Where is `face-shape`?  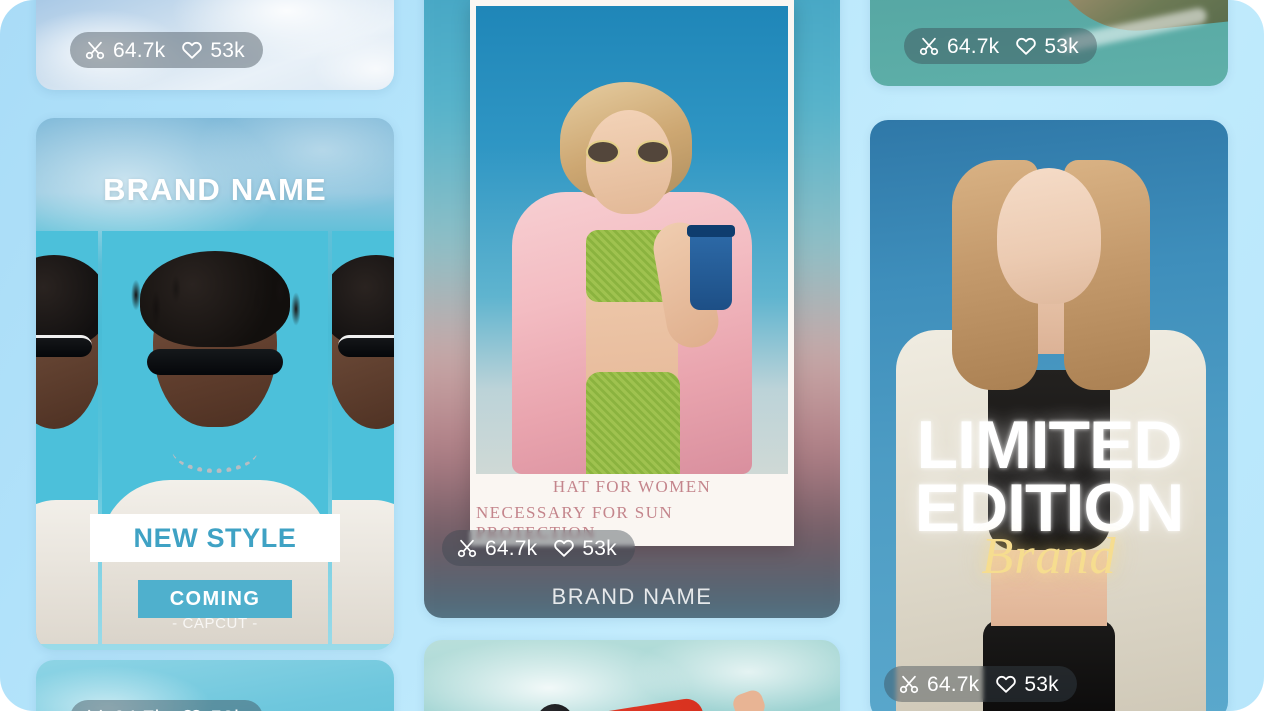
face-shape is located at coordinates (1049, 236).